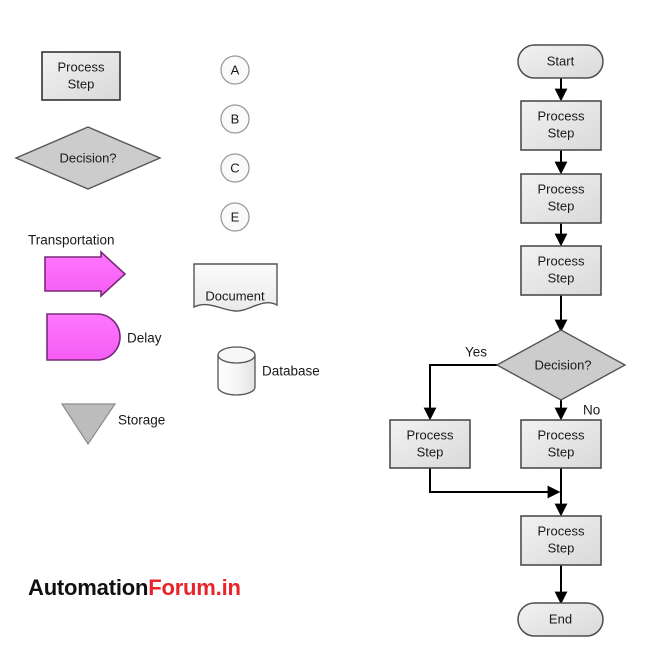 The image size is (650, 647). I want to click on connector-c-label: C, so click(234, 167).